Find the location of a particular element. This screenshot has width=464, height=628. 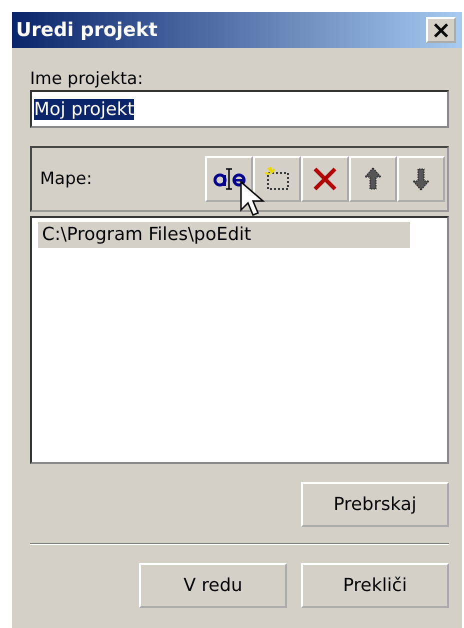

folders-label: Mape: is located at coordinates (66, 179).